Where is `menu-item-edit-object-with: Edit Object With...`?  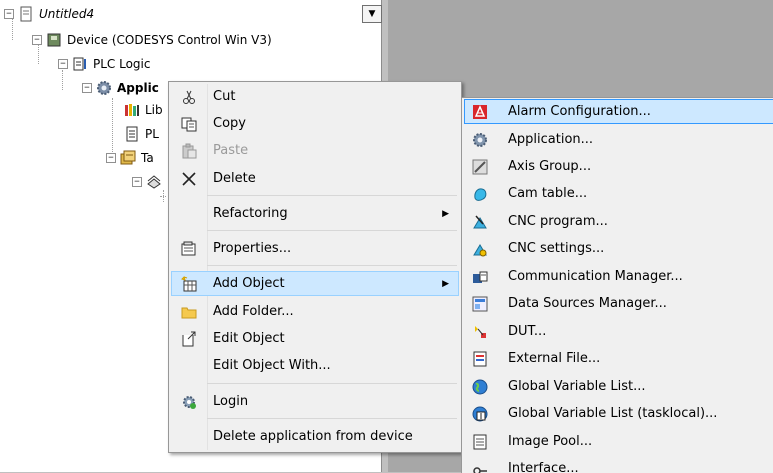
menu-item-edit-object-with: Edit Object With... is located at coordinates (315, 365).